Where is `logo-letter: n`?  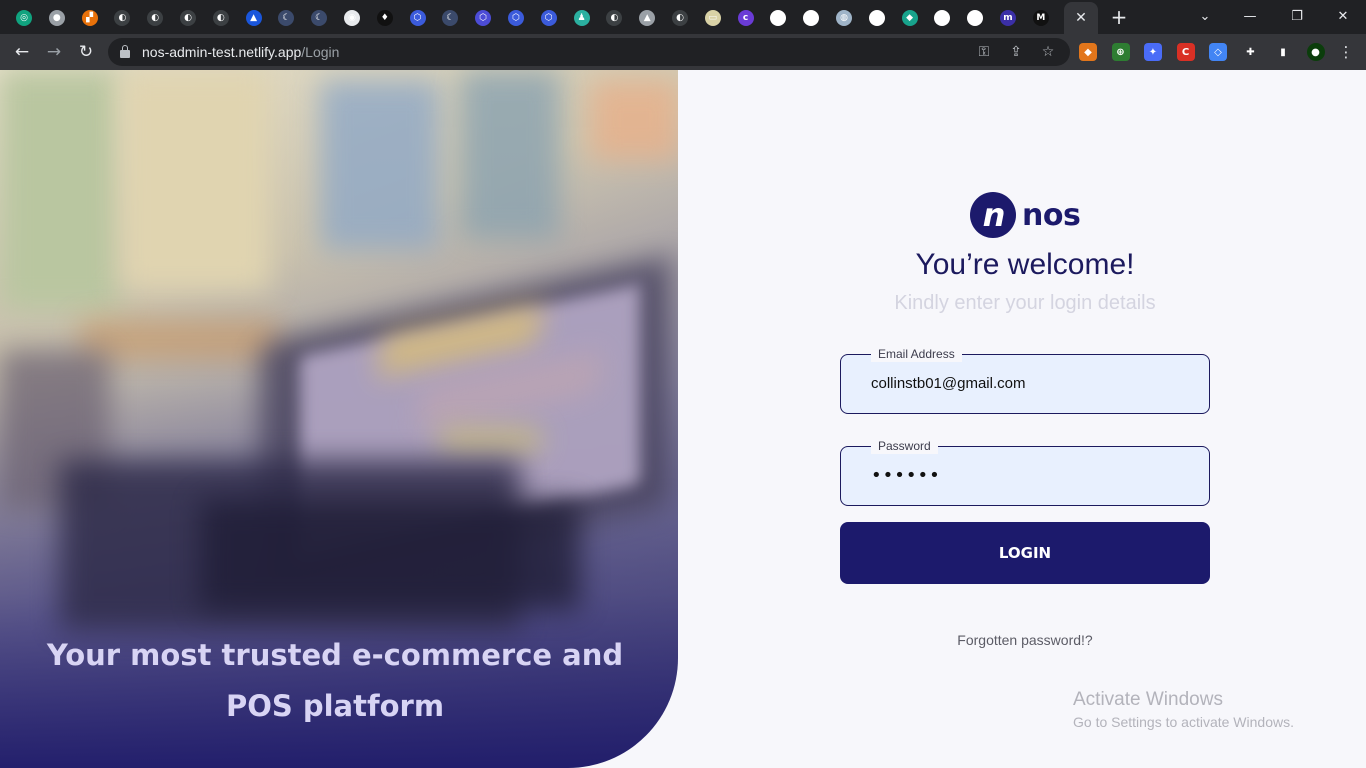
logo-letter: n is located at coordinates (994, 215).